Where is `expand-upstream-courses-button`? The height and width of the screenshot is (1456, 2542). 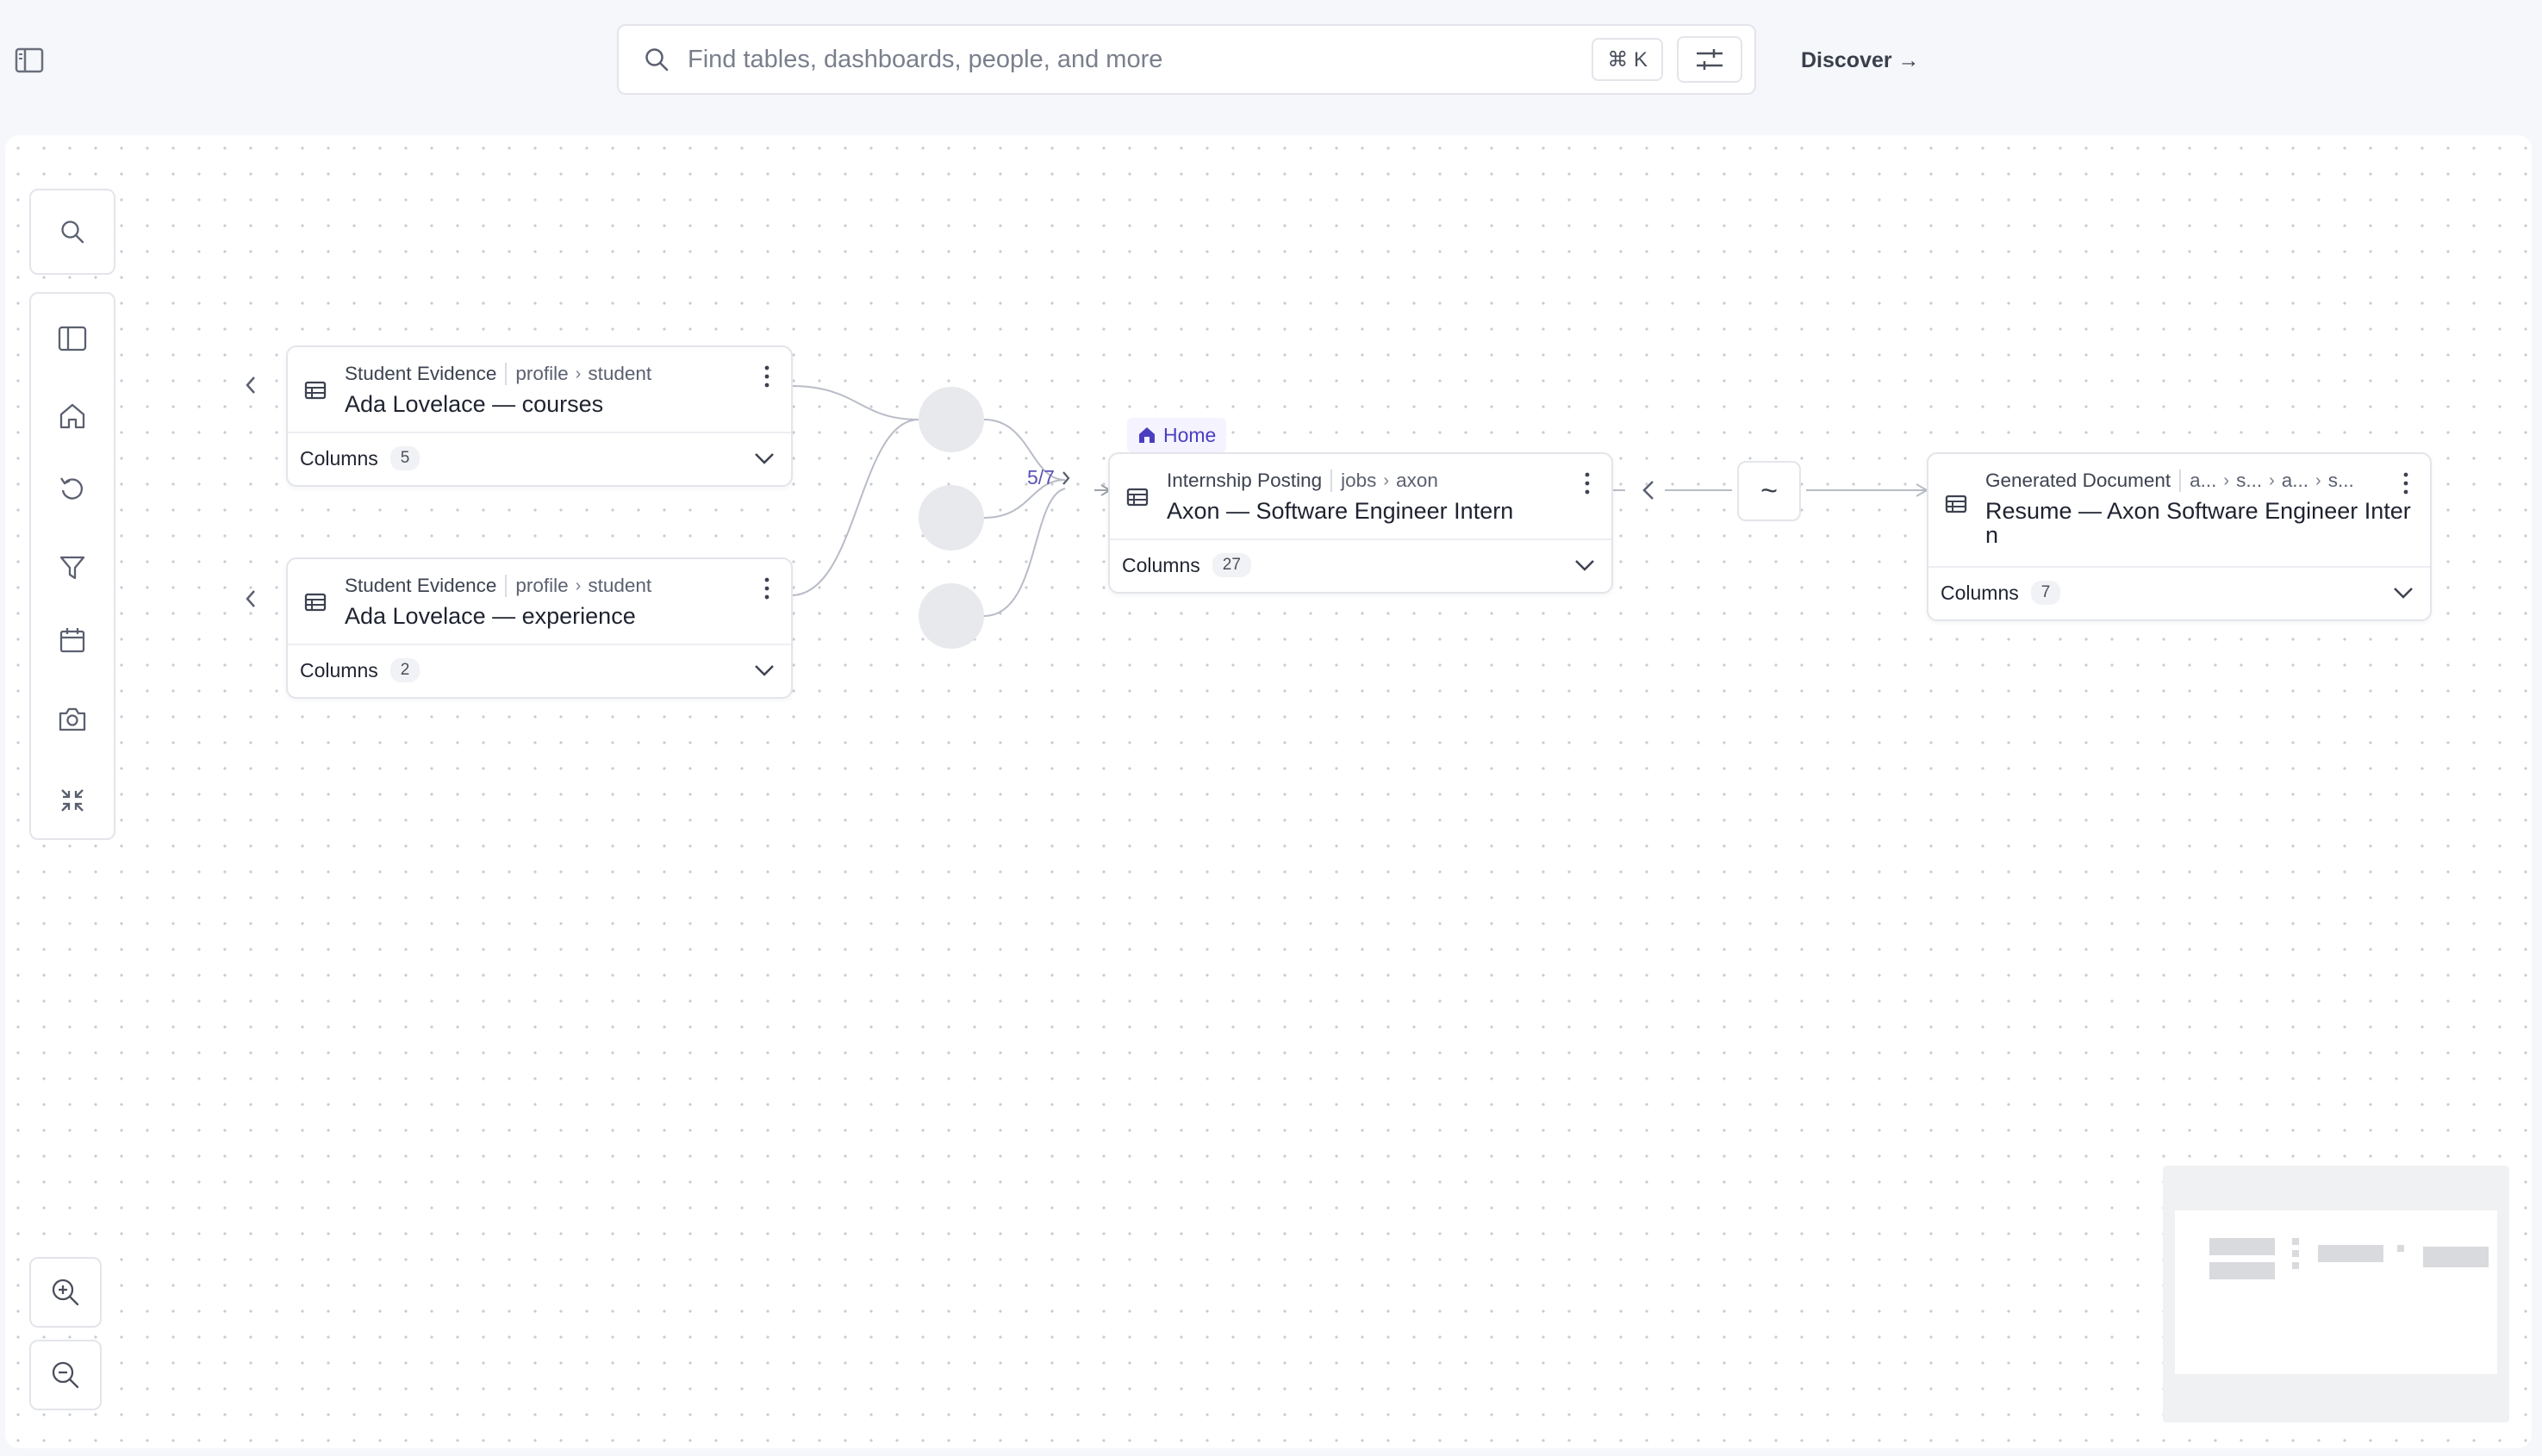 expand-upstream-courses-button is located at coordinates (251, 385).